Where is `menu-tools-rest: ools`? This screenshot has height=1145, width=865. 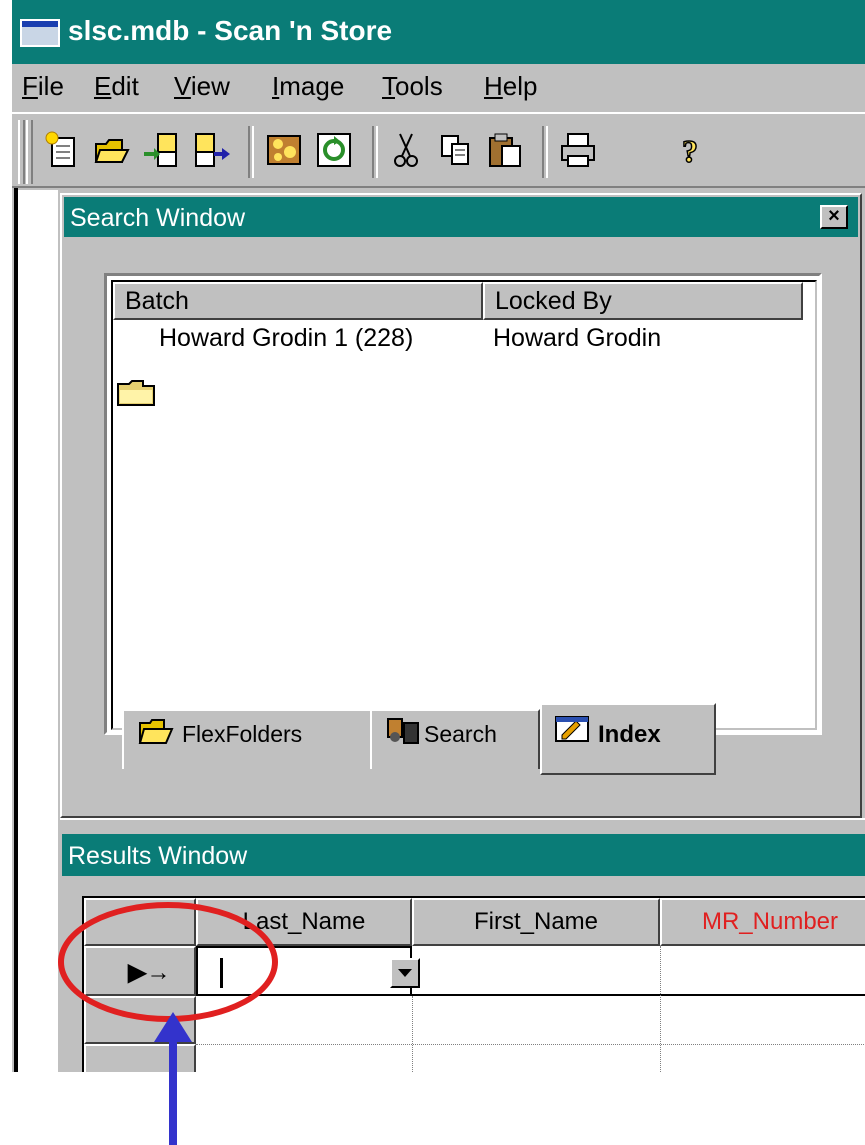
menu-tools-rest: ools is located at coordinates (419, 86).